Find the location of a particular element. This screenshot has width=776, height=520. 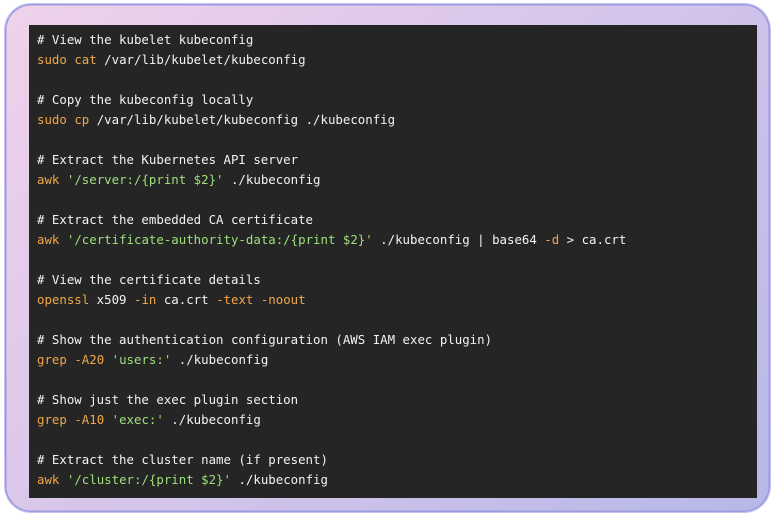

code-token-flag: -d is located at coordinates (552, 239).